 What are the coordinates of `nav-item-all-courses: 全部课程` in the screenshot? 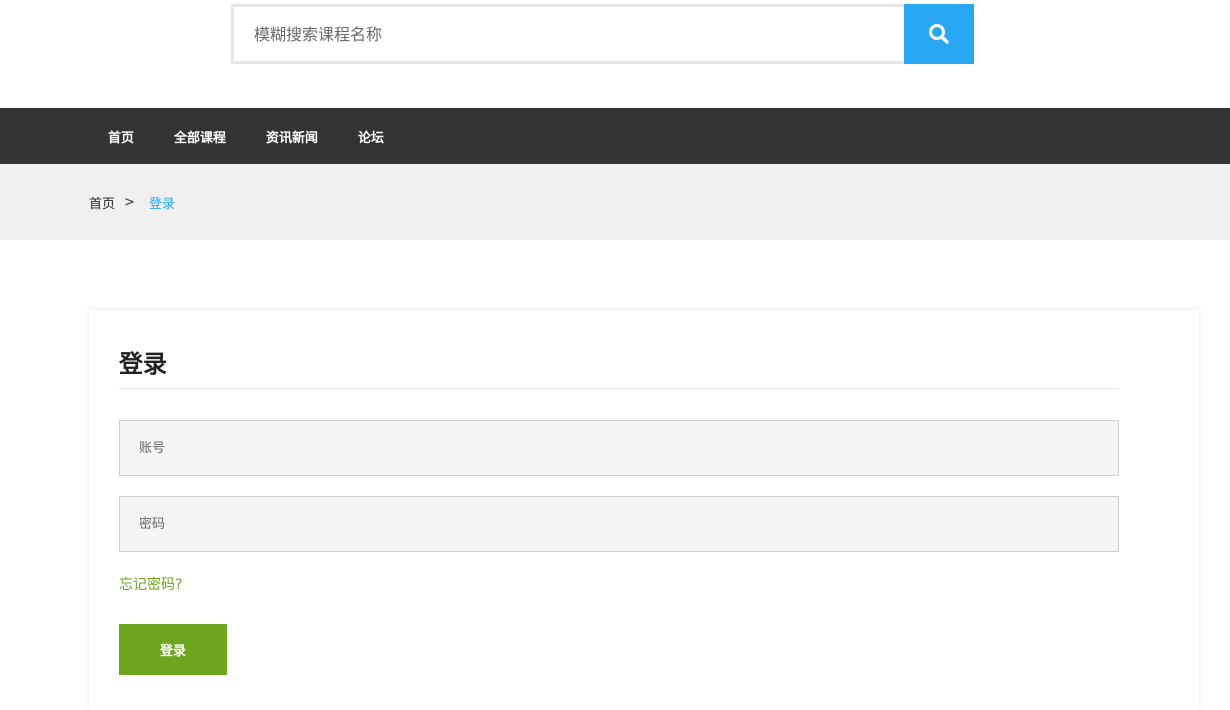 It's located at (200, 136).